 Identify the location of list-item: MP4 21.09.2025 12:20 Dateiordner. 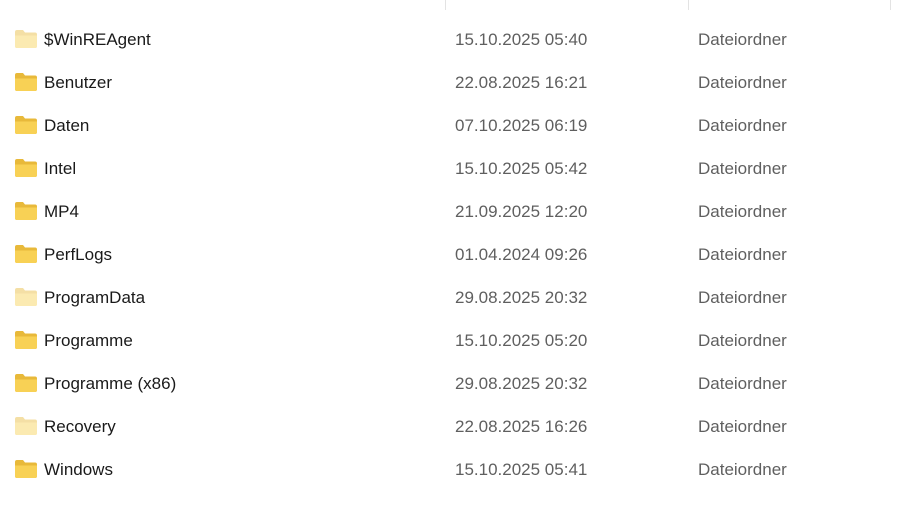
(455, 212).